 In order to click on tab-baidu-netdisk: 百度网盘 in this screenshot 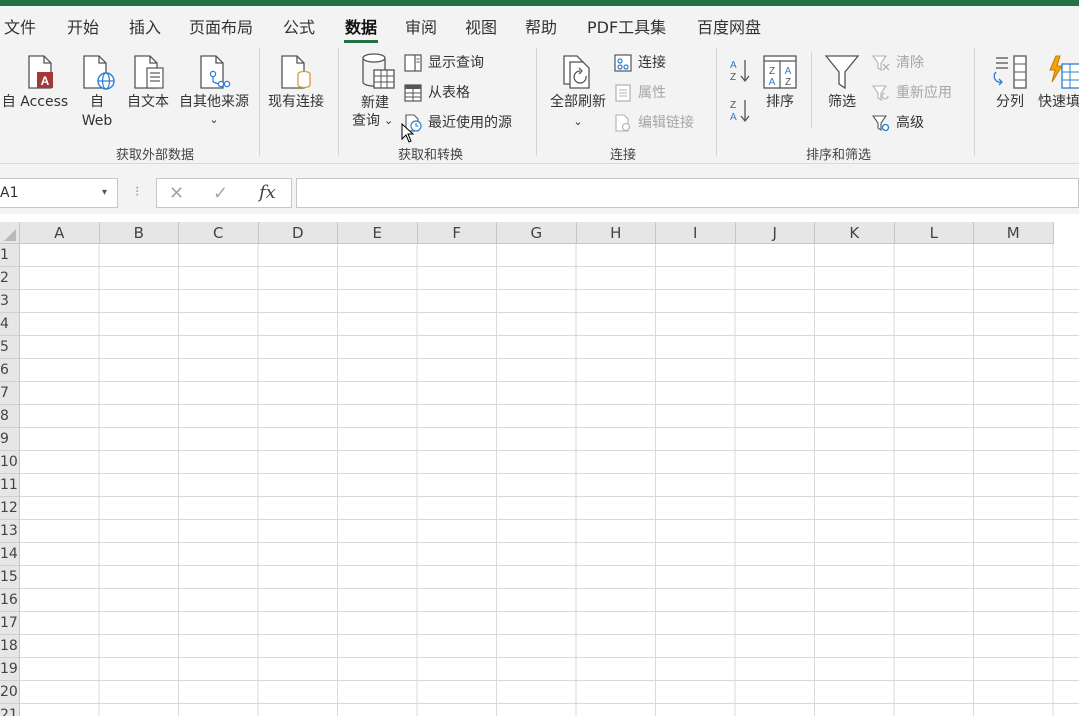, I will do `click(729, 26)`.